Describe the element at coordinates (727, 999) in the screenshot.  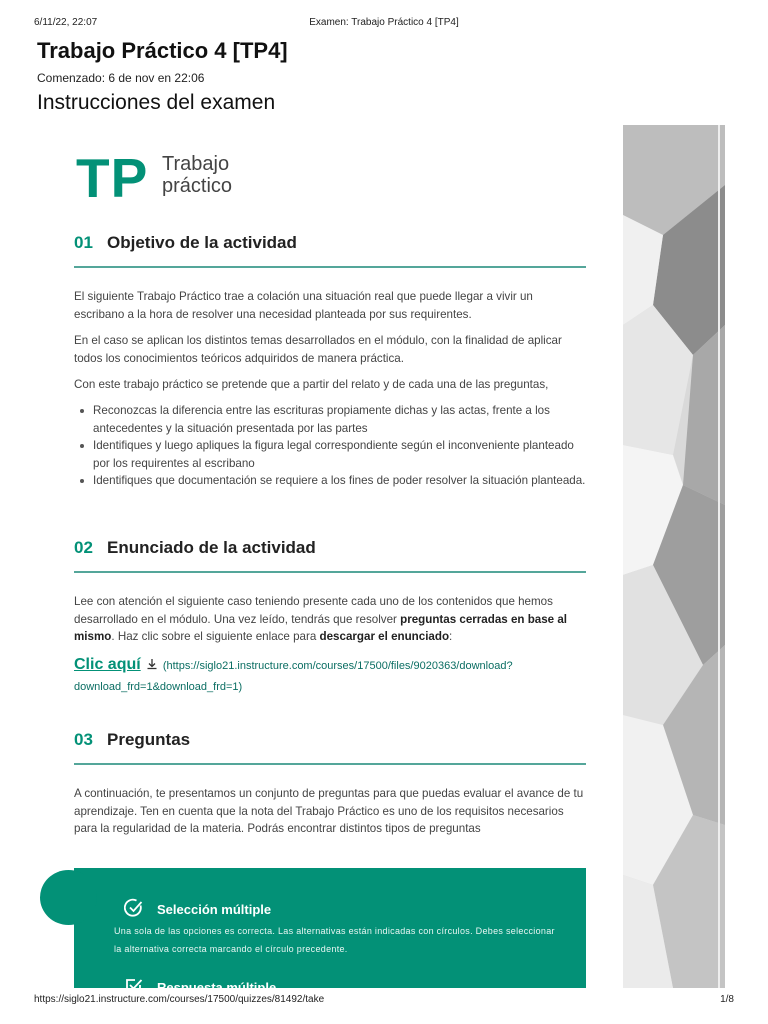
I see `print-page-number: 1/8` at that location.